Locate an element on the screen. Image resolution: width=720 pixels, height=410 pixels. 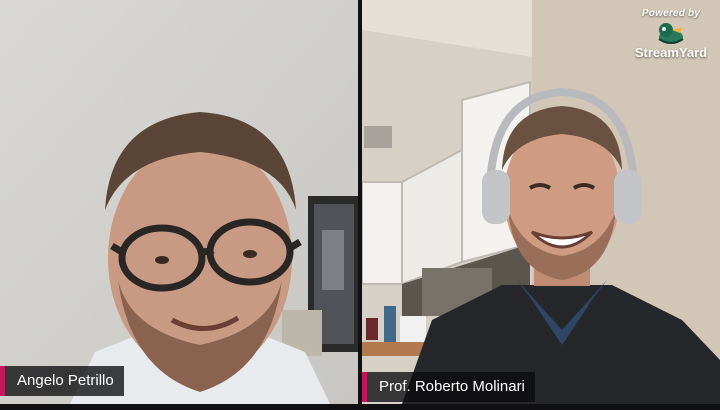
streamyard-branding: Powered by StreamYard is located at coordinates (671, 34).